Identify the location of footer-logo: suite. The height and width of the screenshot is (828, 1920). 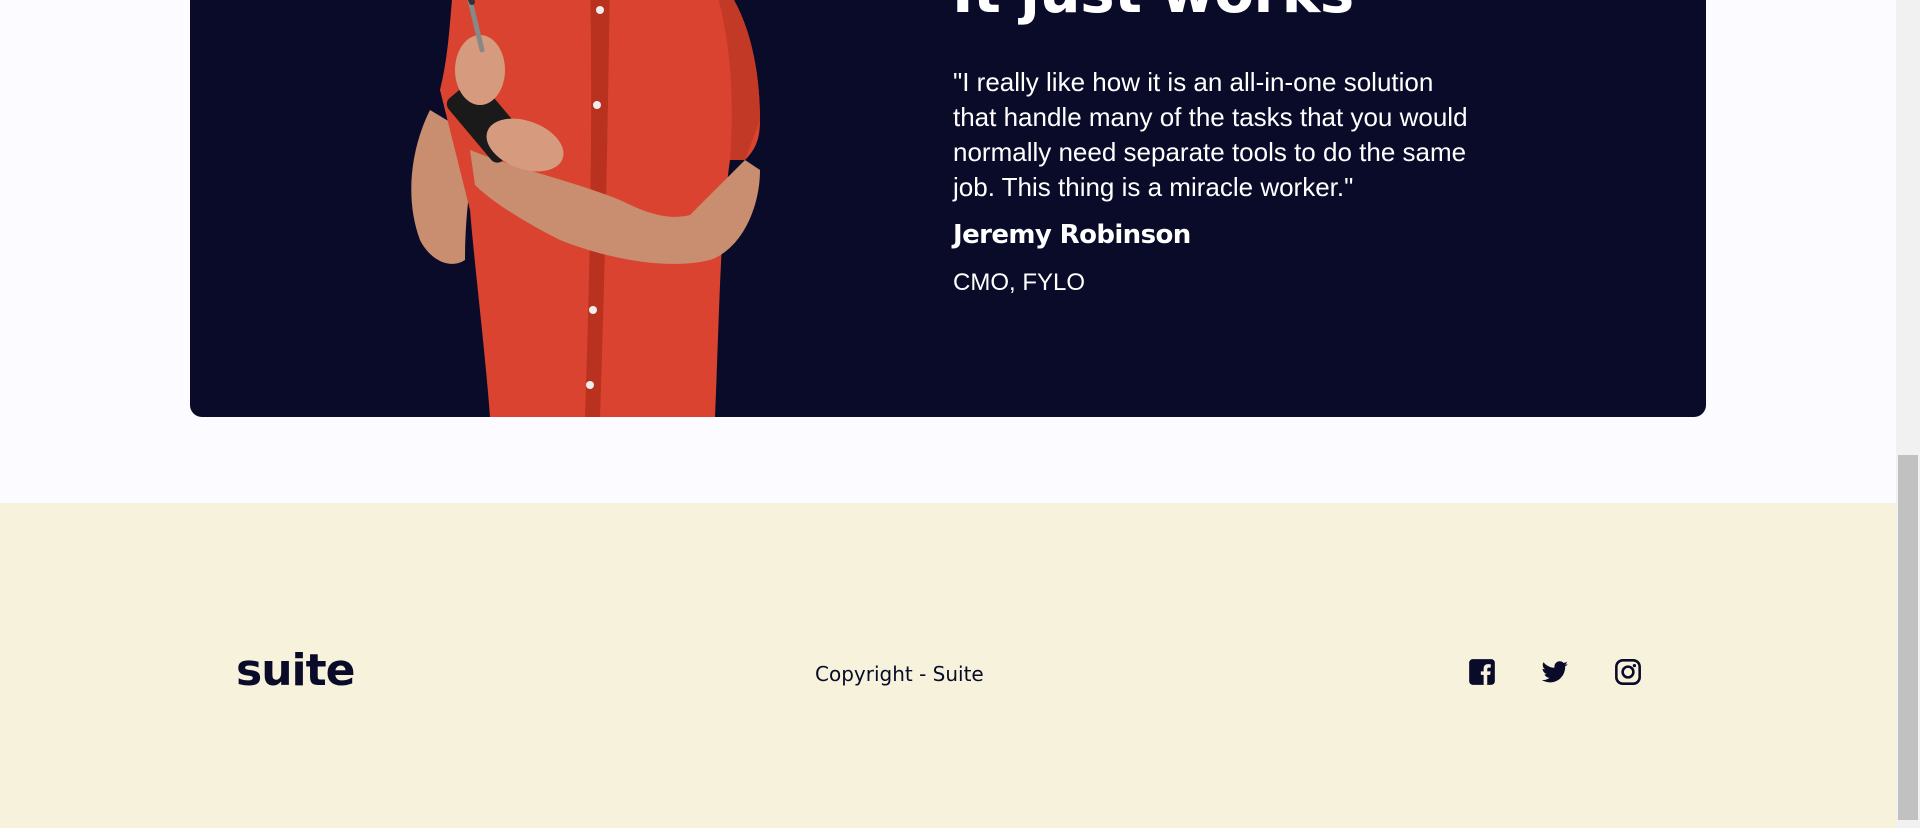
(295, 670).